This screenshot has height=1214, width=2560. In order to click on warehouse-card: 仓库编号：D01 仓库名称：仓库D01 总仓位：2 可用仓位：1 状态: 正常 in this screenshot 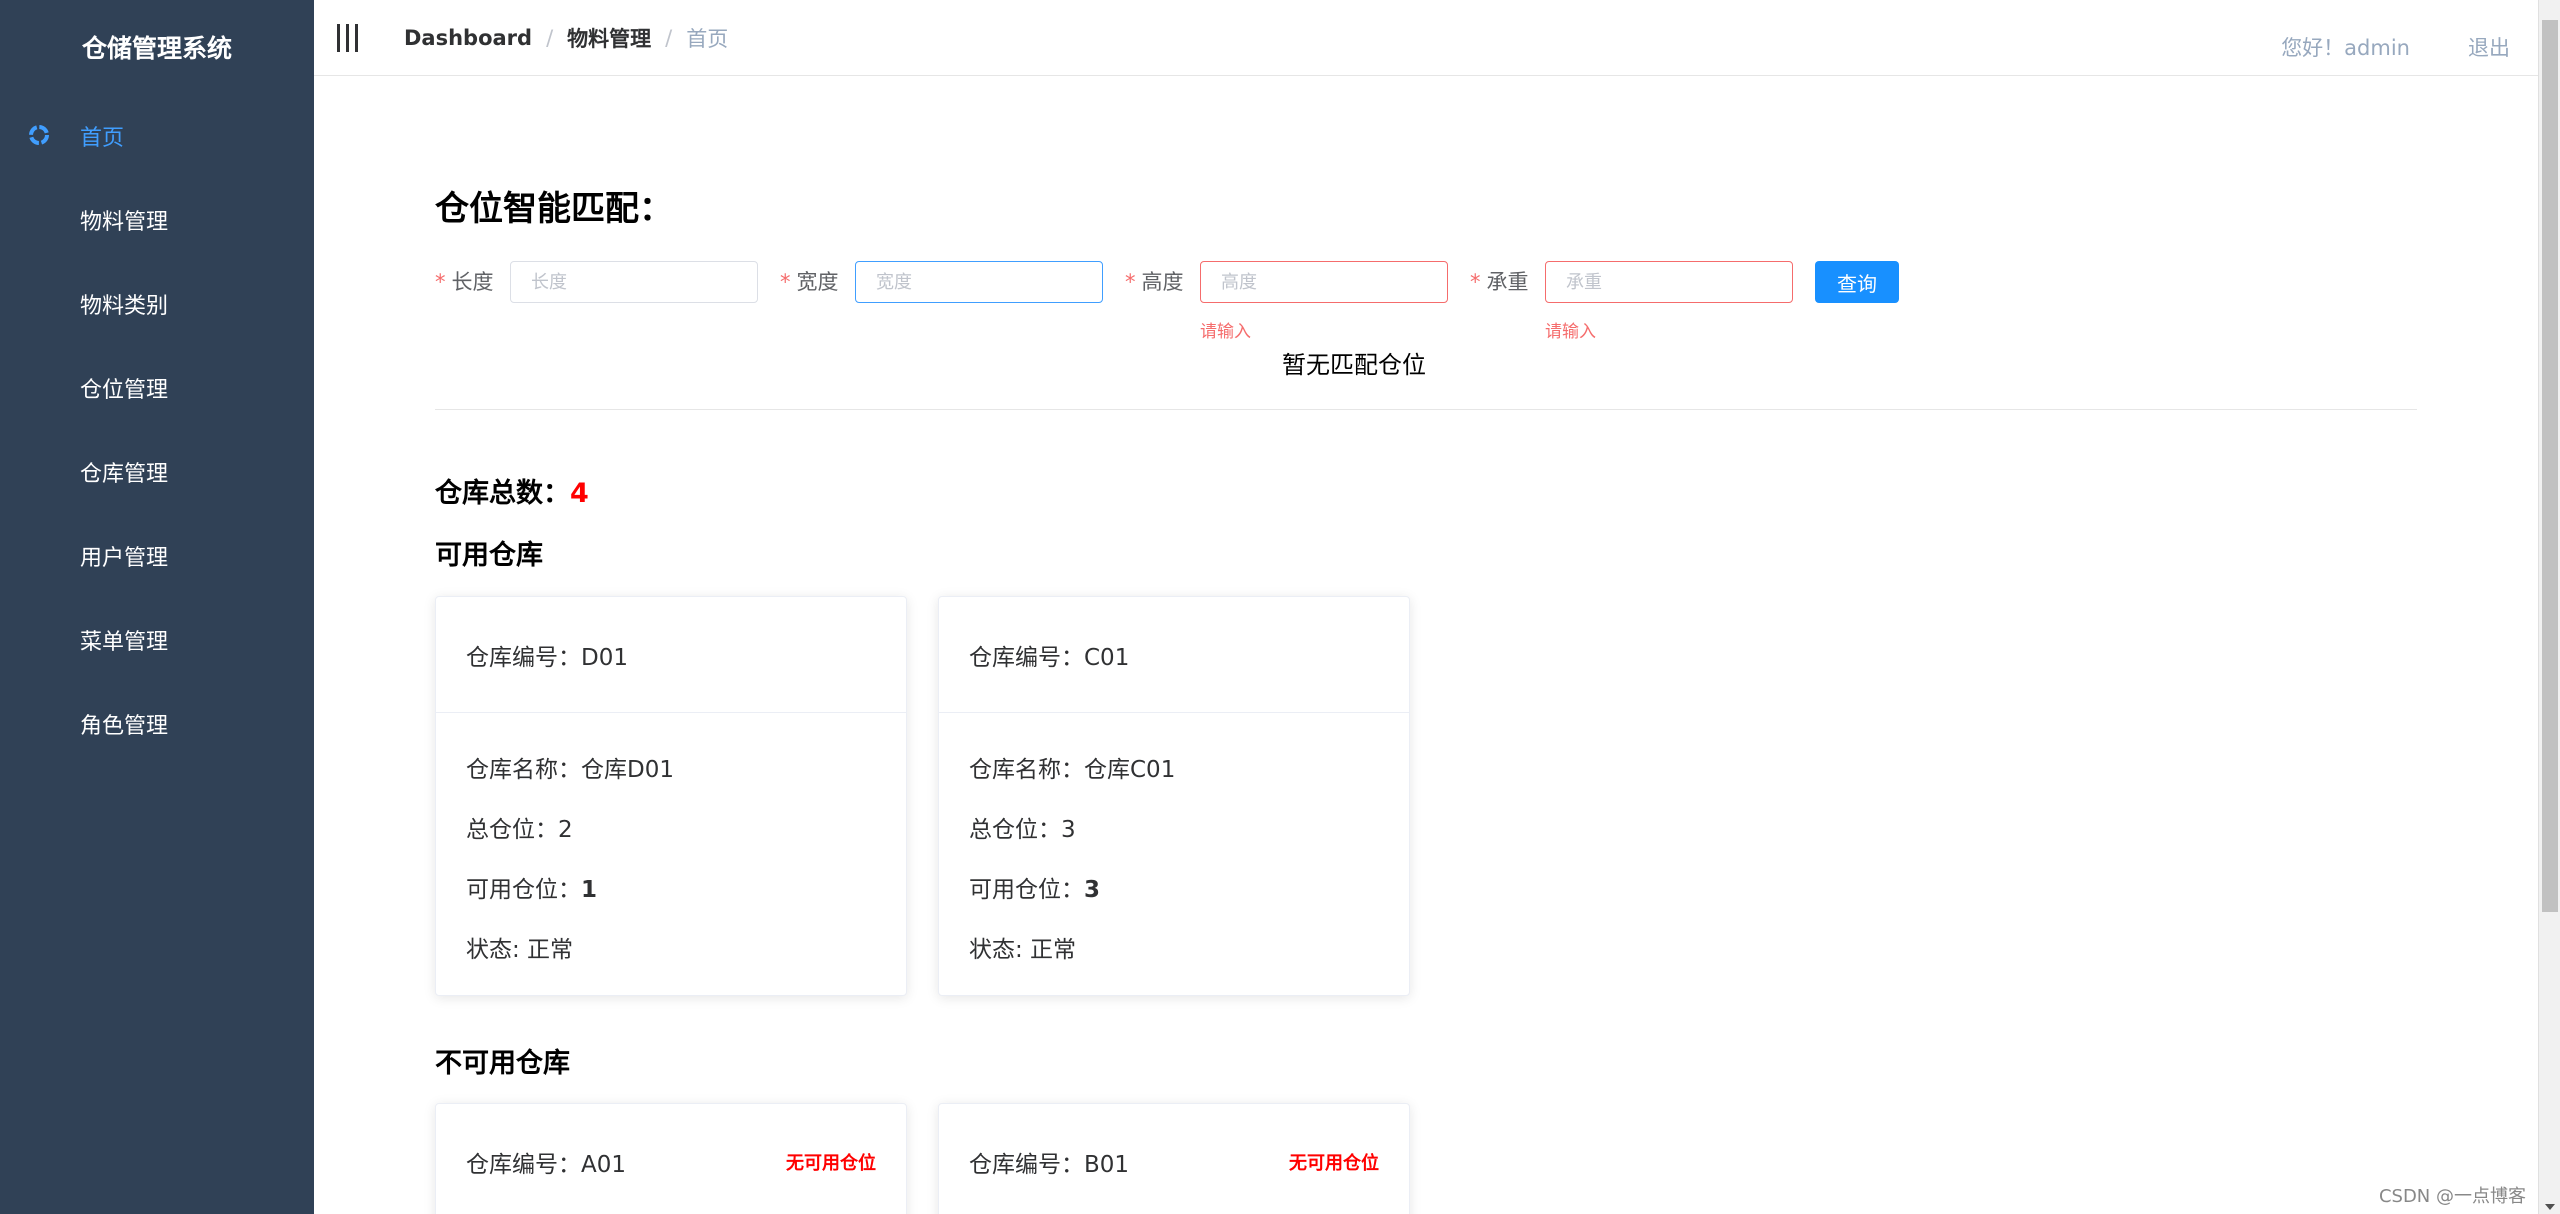, I will do `click(671, 796)`.